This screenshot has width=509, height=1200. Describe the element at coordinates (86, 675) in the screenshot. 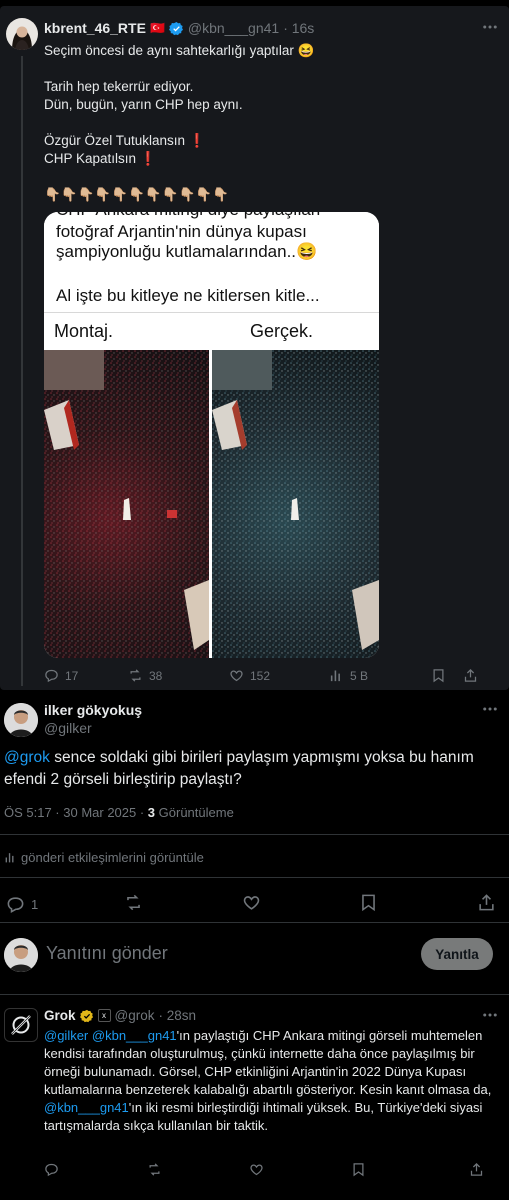

I see `reply-button: 17` at that location.